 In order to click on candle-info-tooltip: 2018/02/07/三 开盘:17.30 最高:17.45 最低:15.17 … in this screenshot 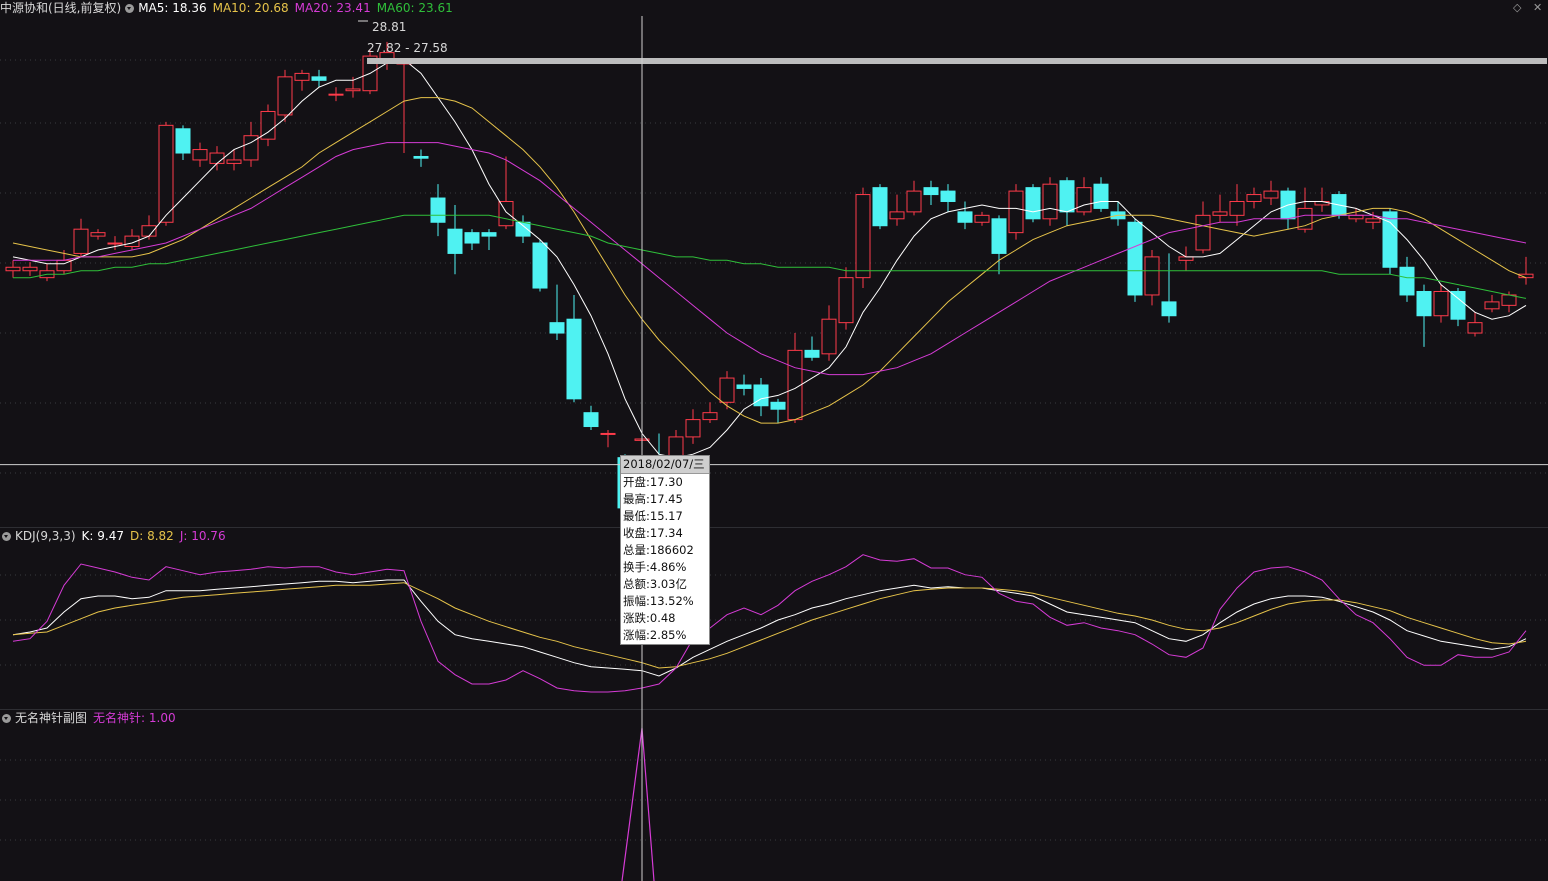, I will do `click(665, 550)`.